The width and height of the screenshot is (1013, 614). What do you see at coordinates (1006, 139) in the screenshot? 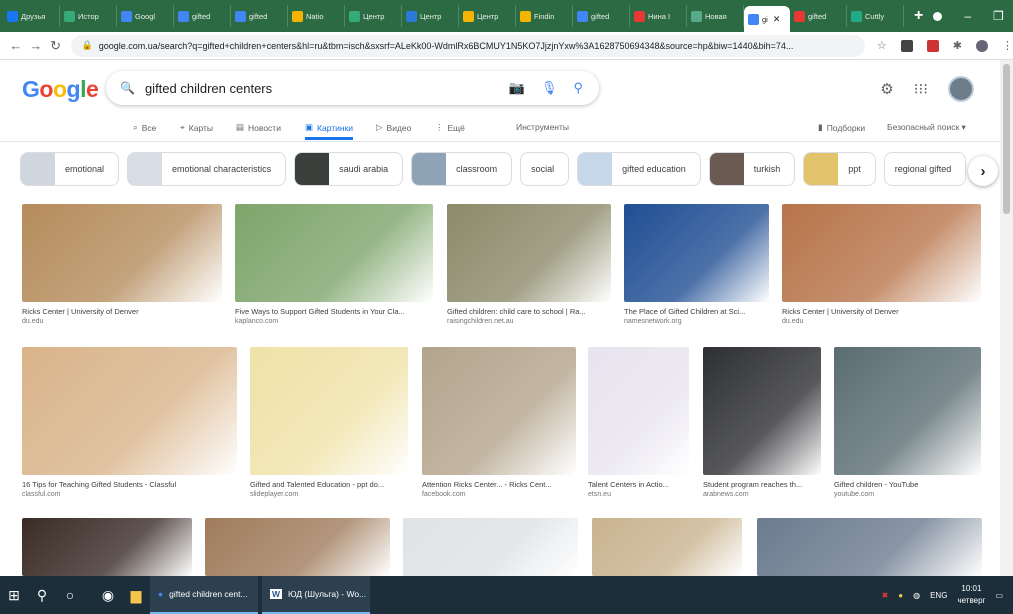
I see `scrollbar-thumb` at bounding box center [1006, 139].